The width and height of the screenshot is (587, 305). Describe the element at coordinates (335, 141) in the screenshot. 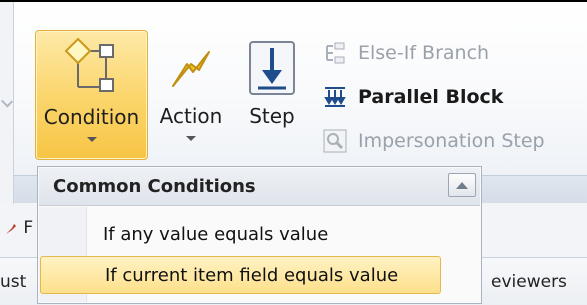

I see `magnifier-icon` at that location.